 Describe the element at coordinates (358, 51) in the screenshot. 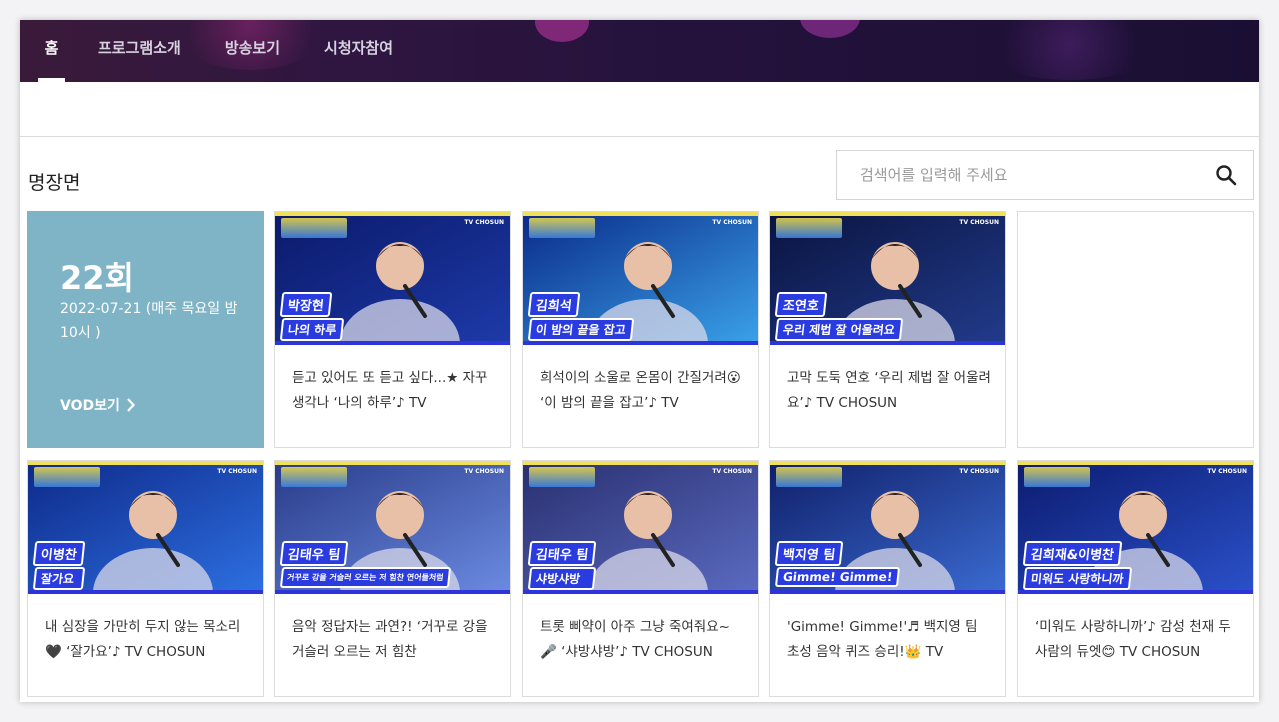

I see `nav-item-viewer-participation: 시청자참여` at that location.